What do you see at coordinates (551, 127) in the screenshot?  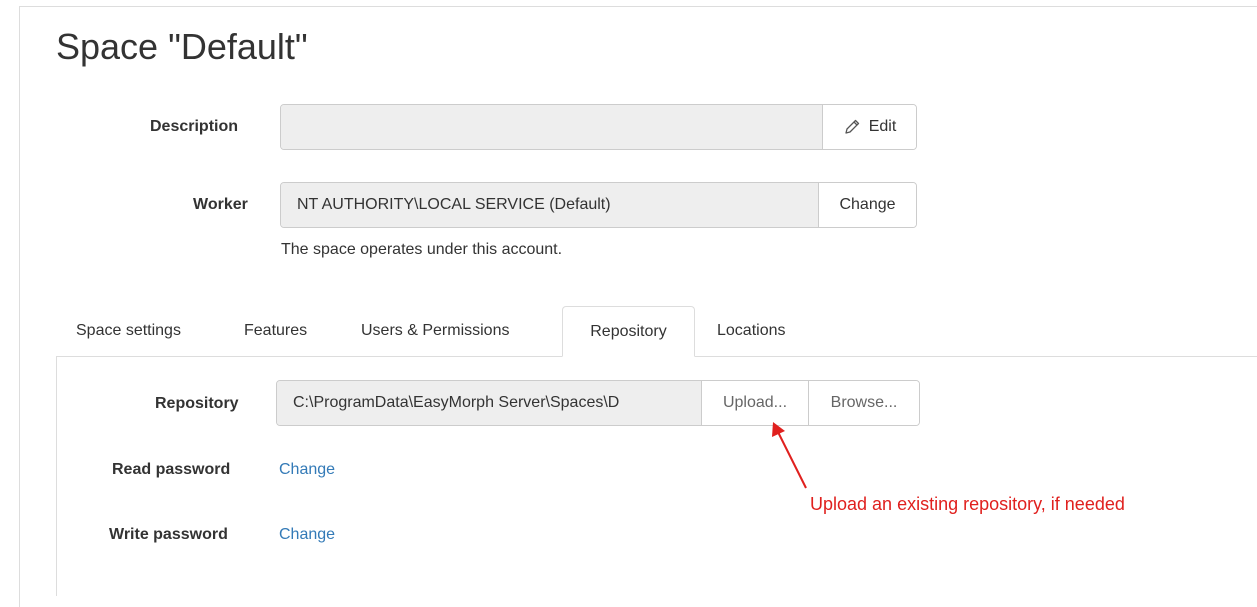 I see `description-field` at bounding box center [551, 127].